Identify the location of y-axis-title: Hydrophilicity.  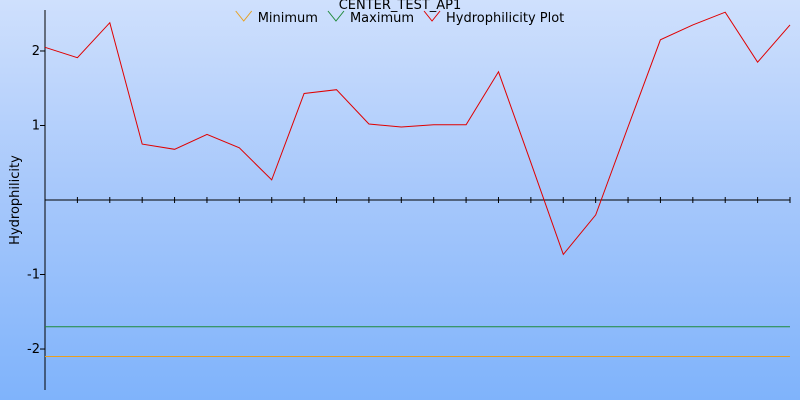
(15, 200).